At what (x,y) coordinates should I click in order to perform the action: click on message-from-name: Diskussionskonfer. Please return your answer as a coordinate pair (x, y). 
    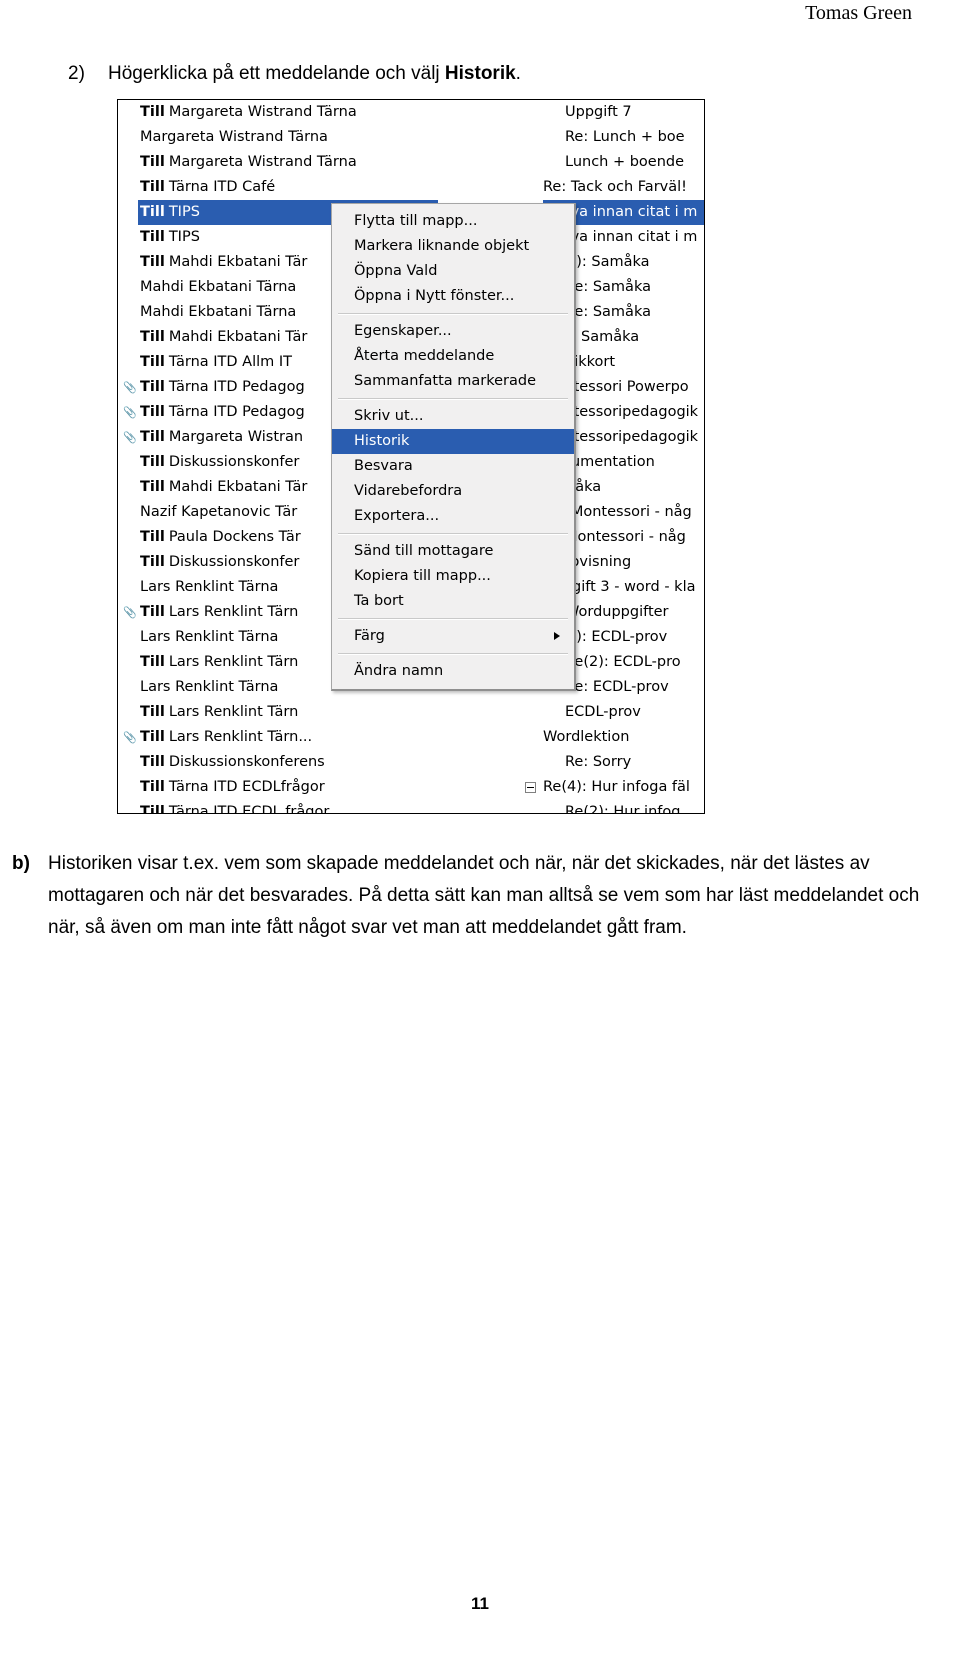
    Looking at the image, I should click on (234, 562).